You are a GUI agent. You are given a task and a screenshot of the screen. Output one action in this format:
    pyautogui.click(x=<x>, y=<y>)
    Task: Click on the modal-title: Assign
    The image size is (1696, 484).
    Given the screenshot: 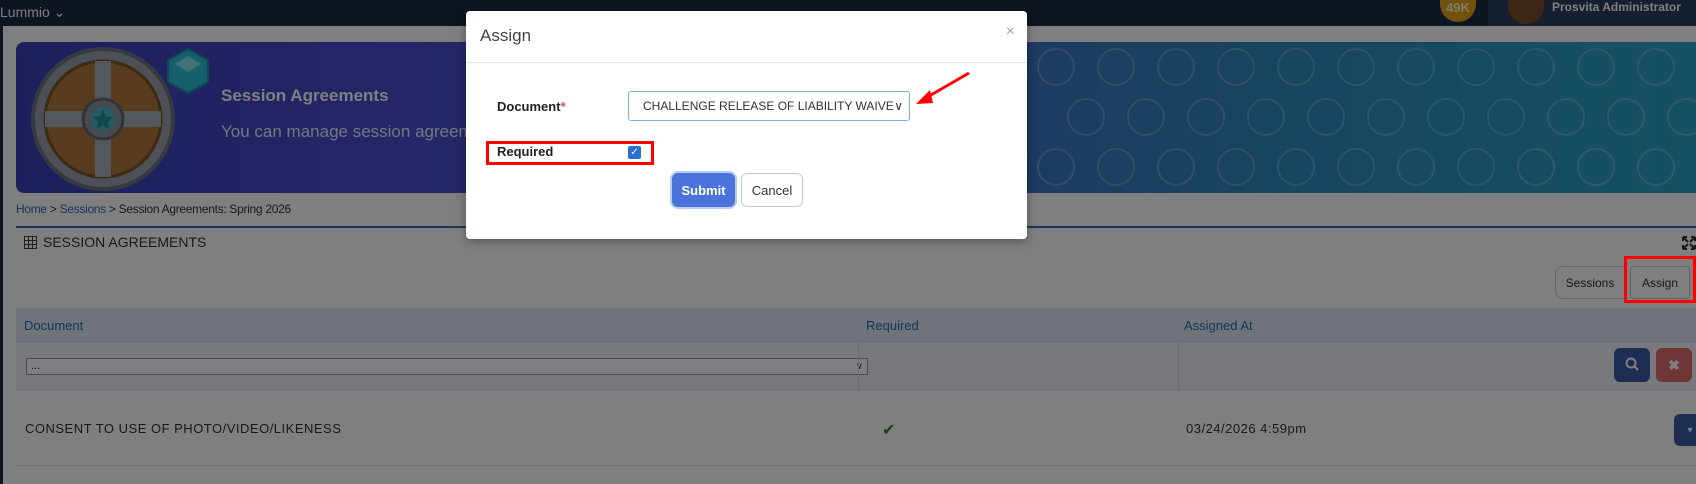 What is the action you would take?
    pyautogui.click(x=506, y=35)
    